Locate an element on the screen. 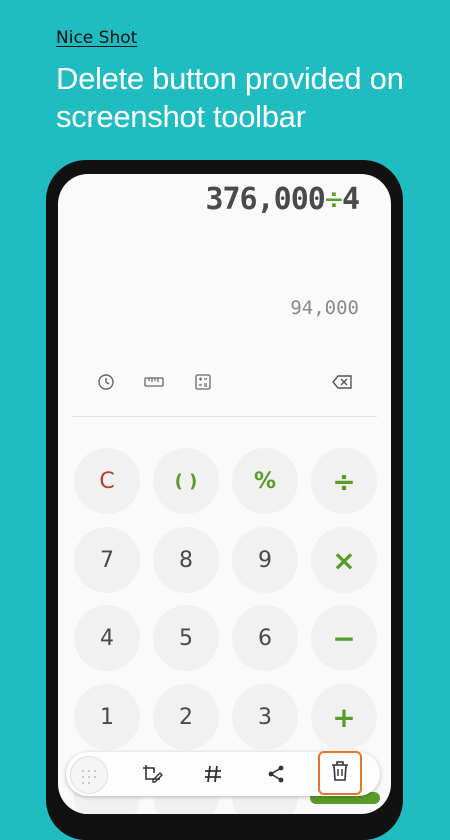 The image size is (450, 840). key-parentheses: ( ) is located at coordinates (186, 481).